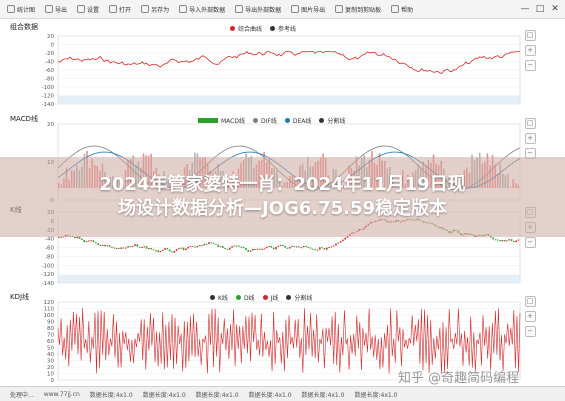  I want to click on y-tick-label: 110, so click(49, 310).